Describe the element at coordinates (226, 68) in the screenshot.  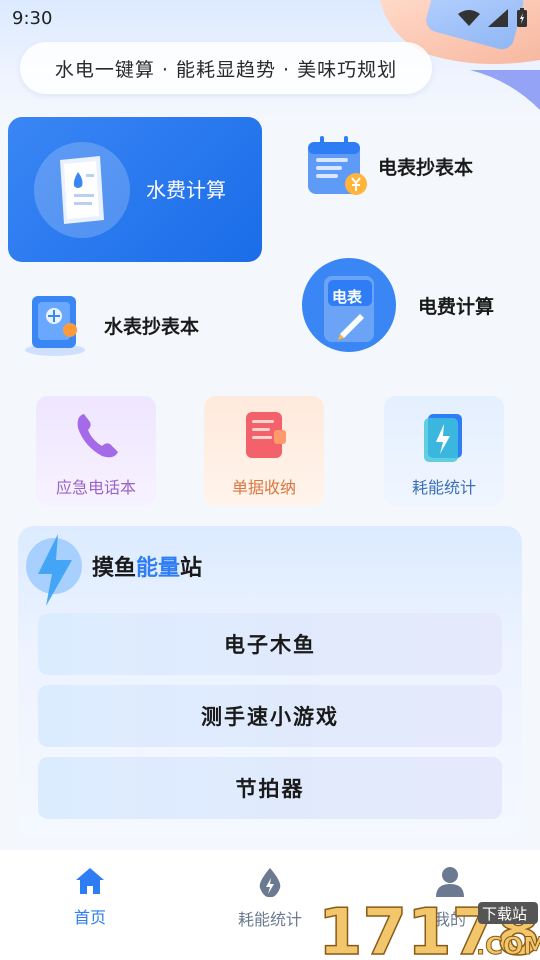
I see `slogan-banner: 水电一键算 · 能耗显趋势 · 美味巧规划` at that location.